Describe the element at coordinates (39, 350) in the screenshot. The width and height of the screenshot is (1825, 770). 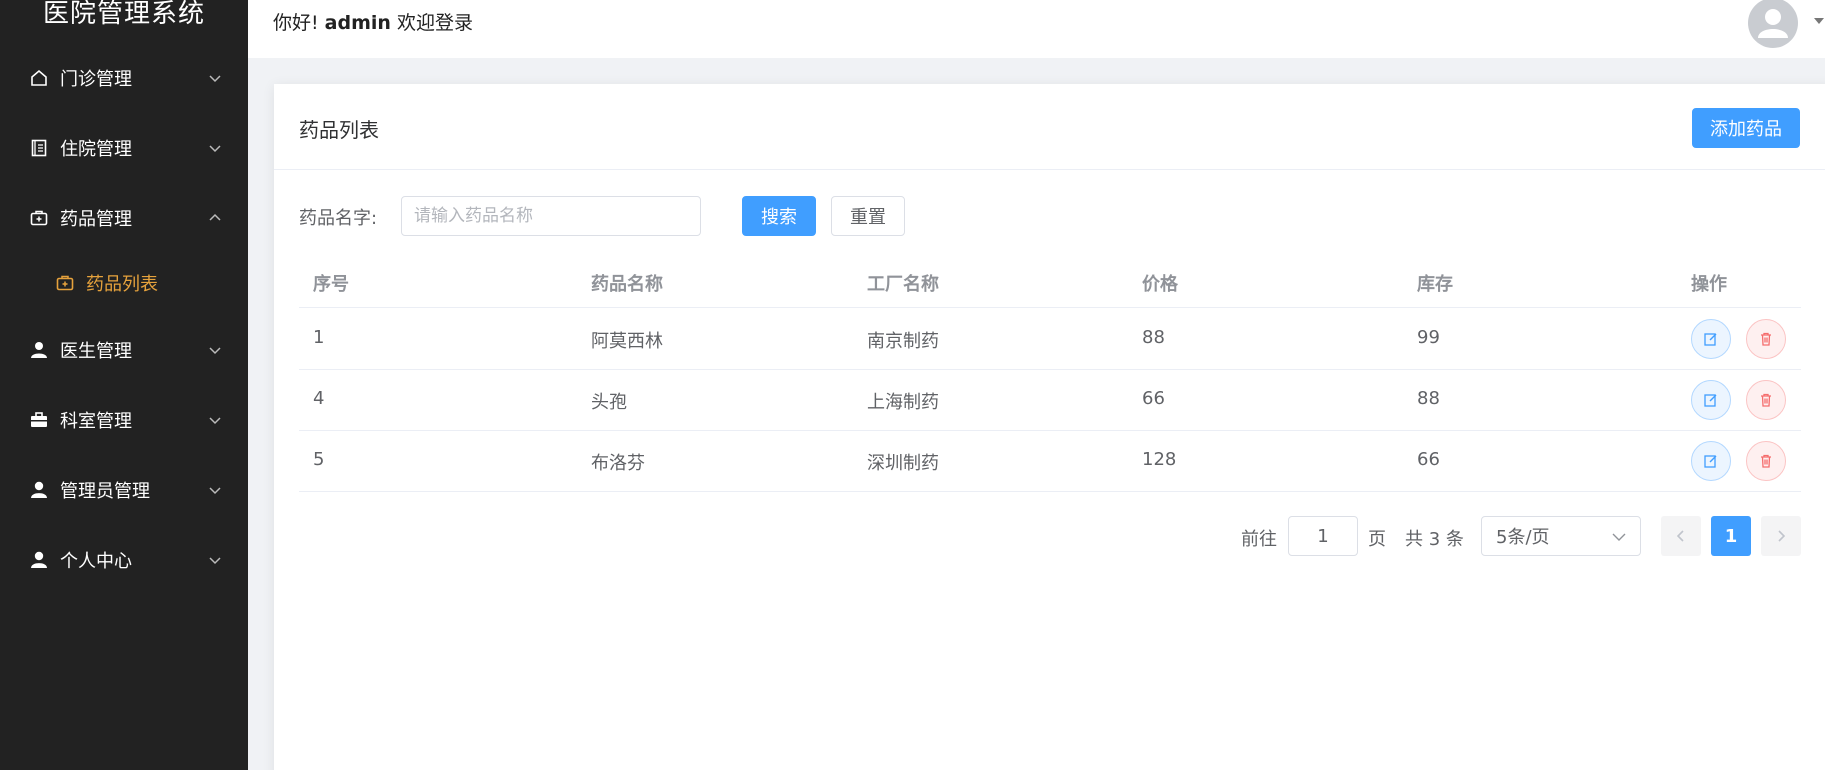
I see `doctor-icon` at that location.